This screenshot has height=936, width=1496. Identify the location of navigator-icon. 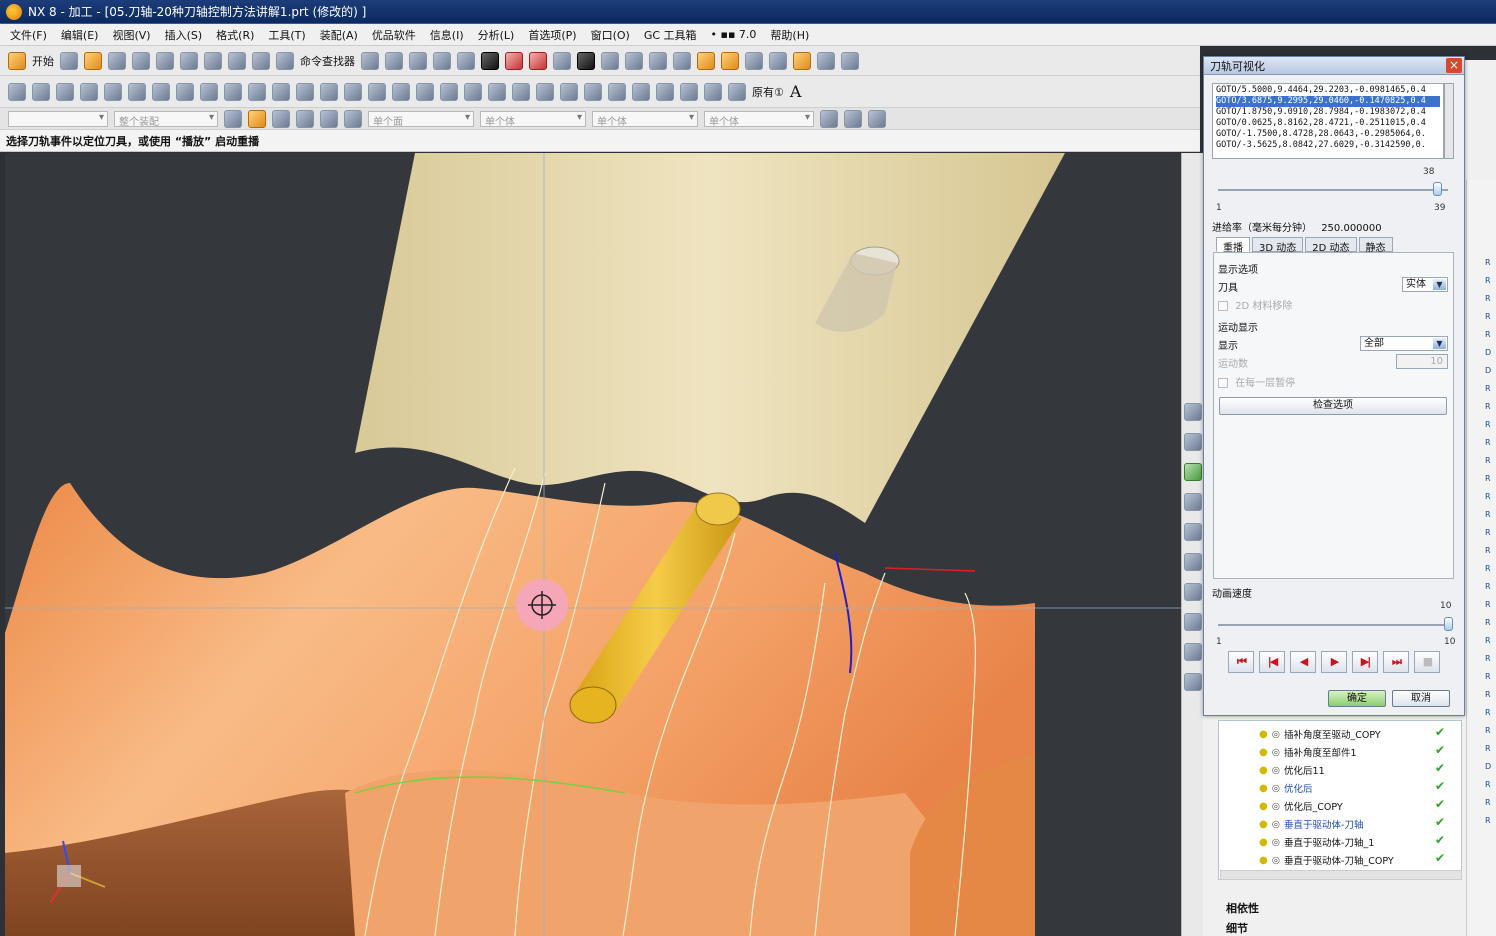
(1193, 412).